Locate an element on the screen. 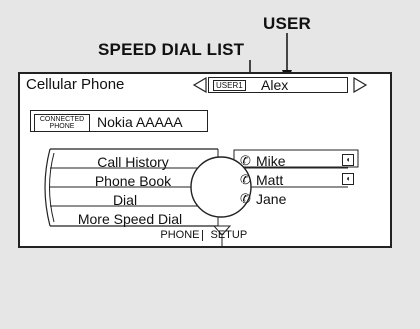  speed-dial-label: Jane is located at coordinates (271, 199).